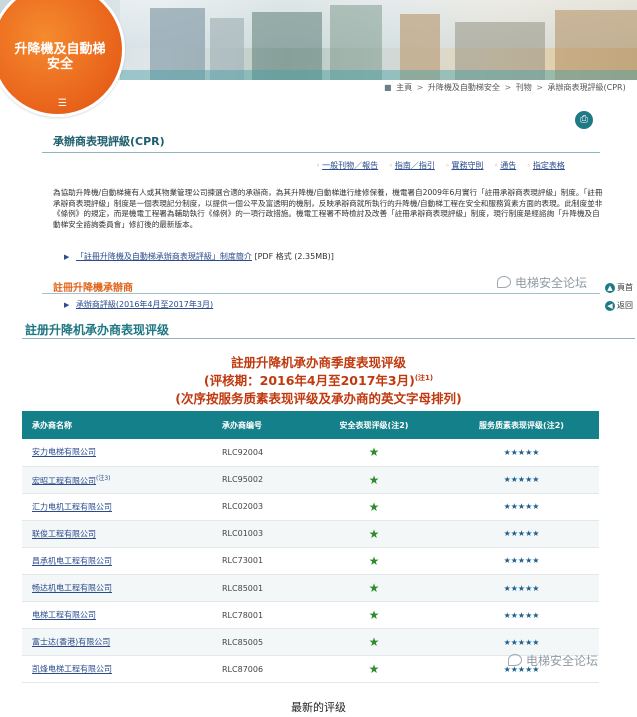 The image size is (637, 717). I want to click on table-header-row: 承办商名称 承办商编号 安全表现评级(注2) 服务质素表现评级(注2), so click(310, 425).